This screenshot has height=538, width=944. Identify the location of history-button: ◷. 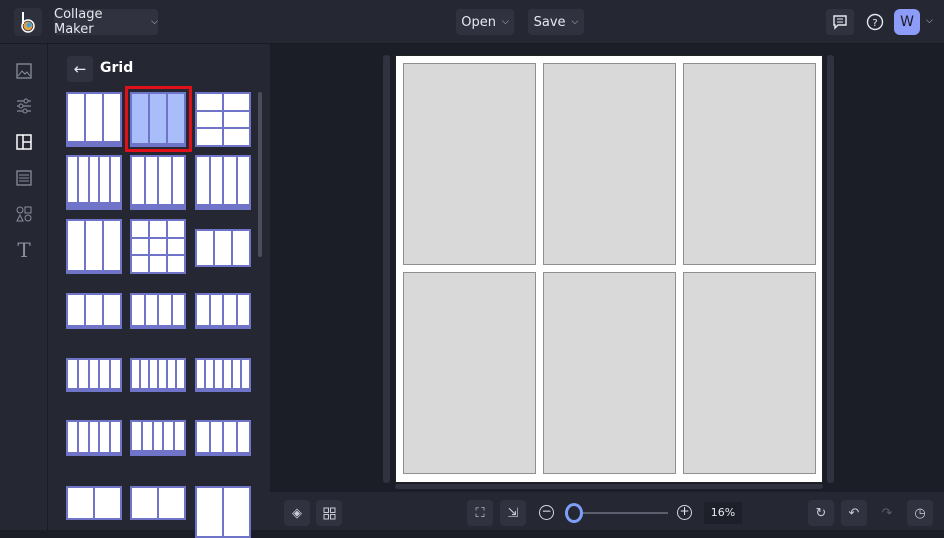
(920, 513).